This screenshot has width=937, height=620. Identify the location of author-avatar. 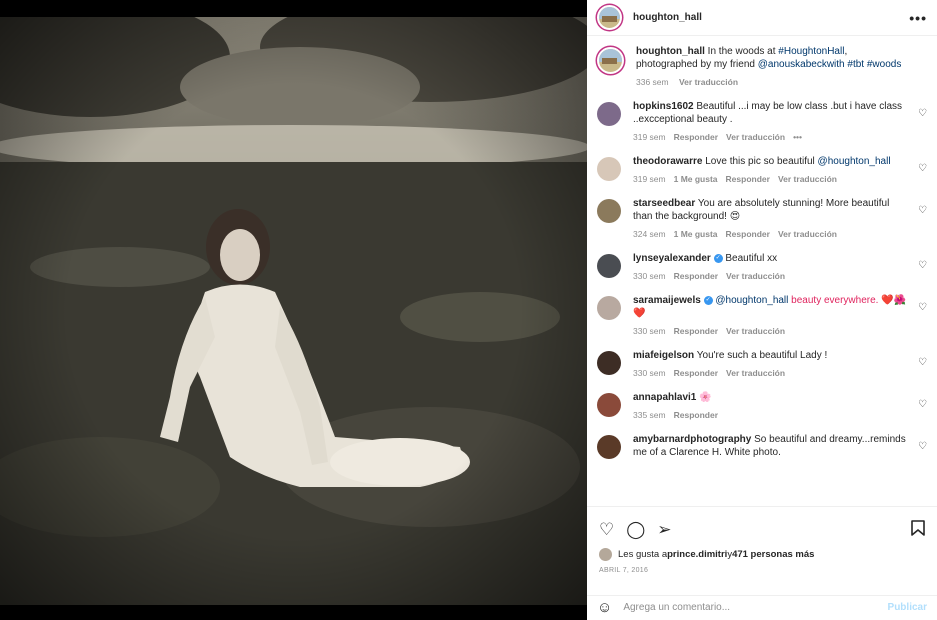
(609, 17).